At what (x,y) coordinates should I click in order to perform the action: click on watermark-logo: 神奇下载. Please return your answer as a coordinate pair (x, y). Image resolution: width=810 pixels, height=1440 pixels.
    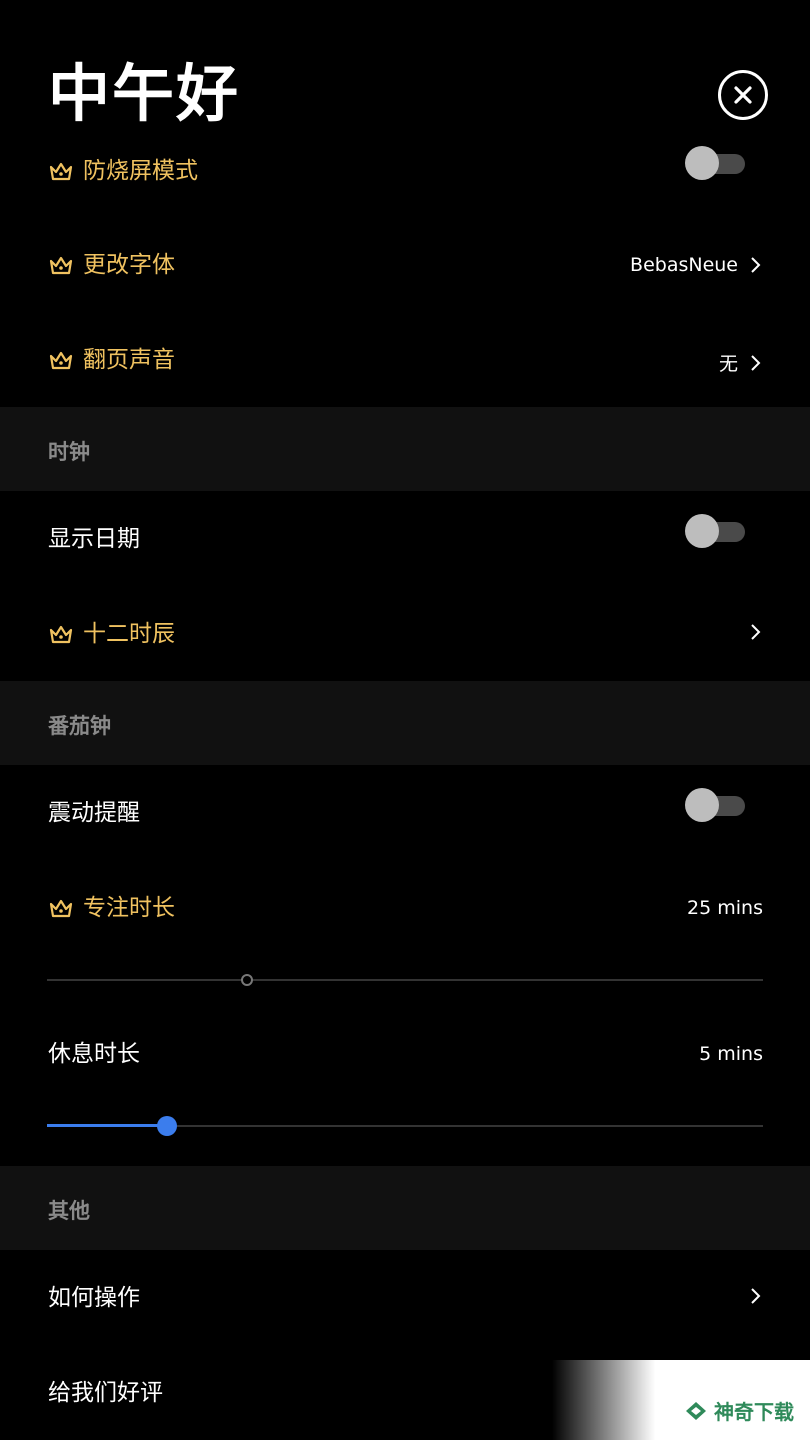
    Looking at the image, I should click on (739, 1410).